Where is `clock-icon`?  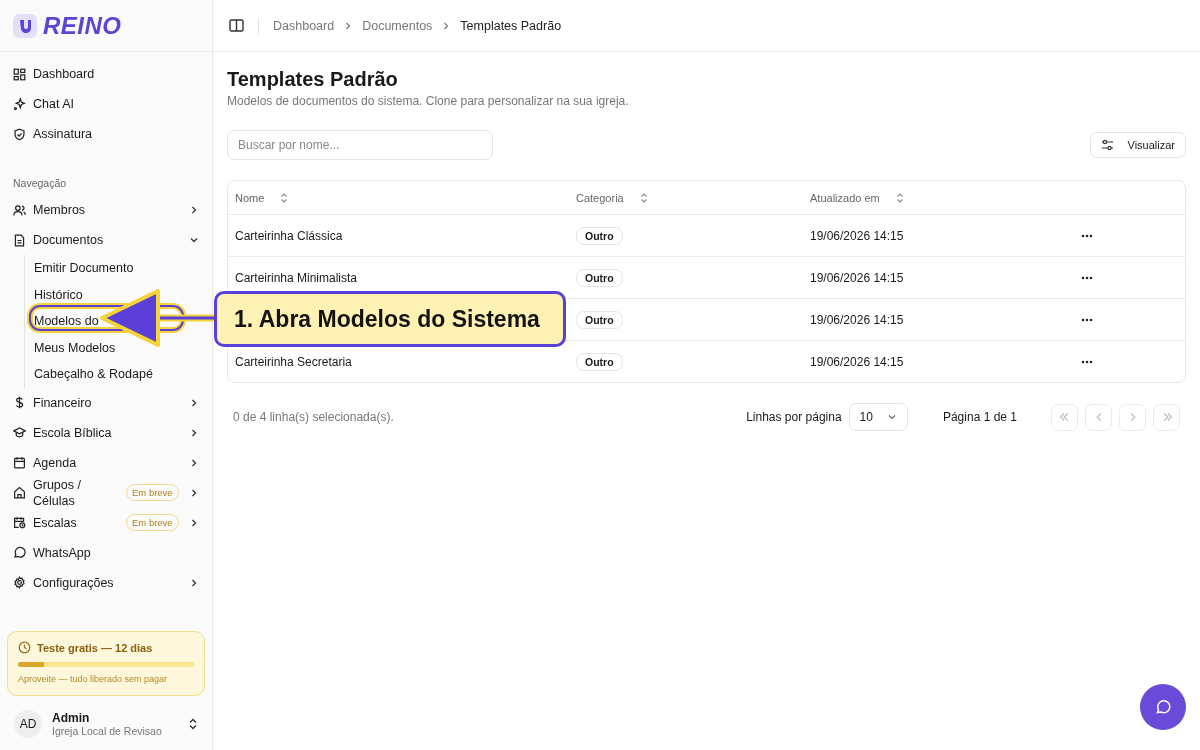
clock-icon is located at coordinates (24, 647).